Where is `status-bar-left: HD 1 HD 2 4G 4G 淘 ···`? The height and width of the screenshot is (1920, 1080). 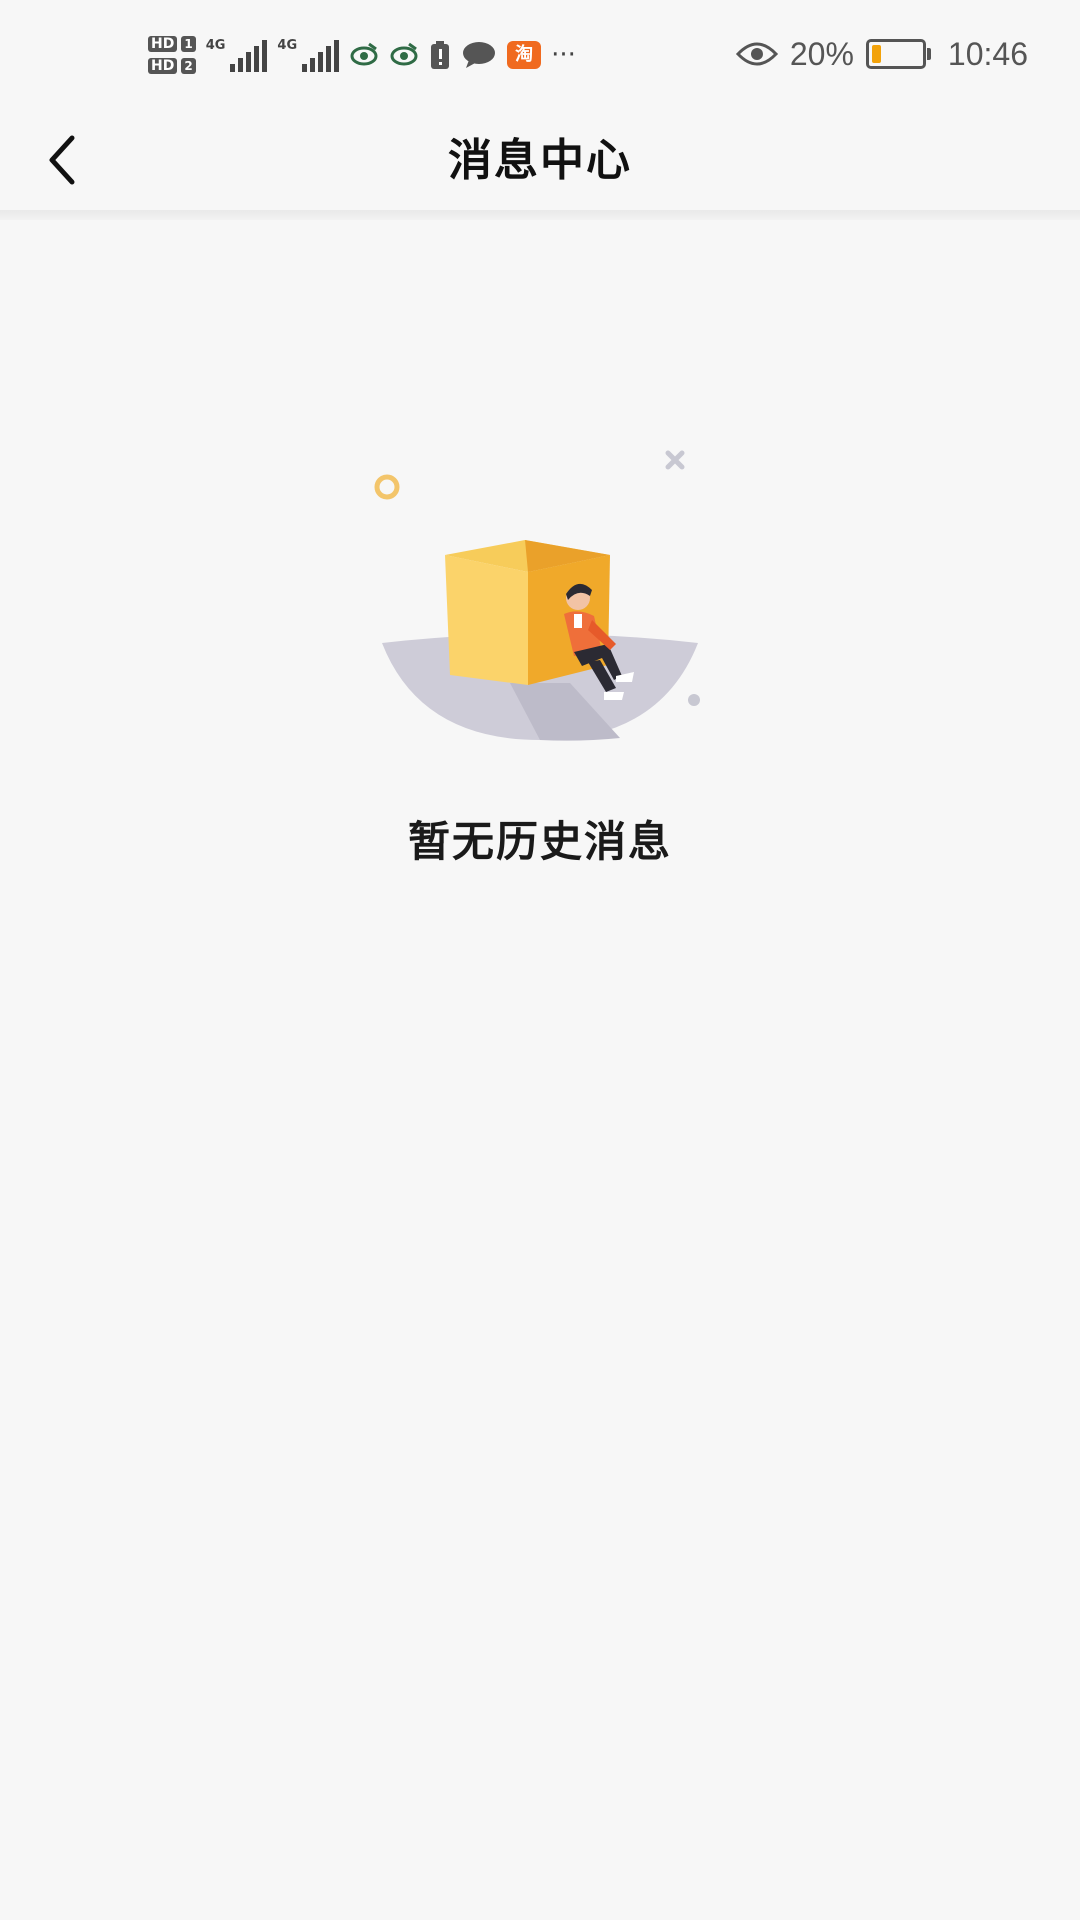
status-bar-left: HD 1 HD 2 4G 4G 淘 ··· is located at coordinates (362, 55).